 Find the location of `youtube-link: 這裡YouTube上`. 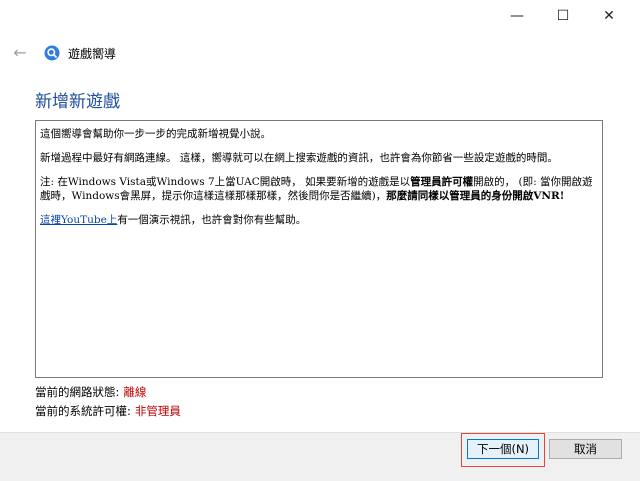

youtube-link: 這裡YouTube上 is located at coordinates (78, 220).